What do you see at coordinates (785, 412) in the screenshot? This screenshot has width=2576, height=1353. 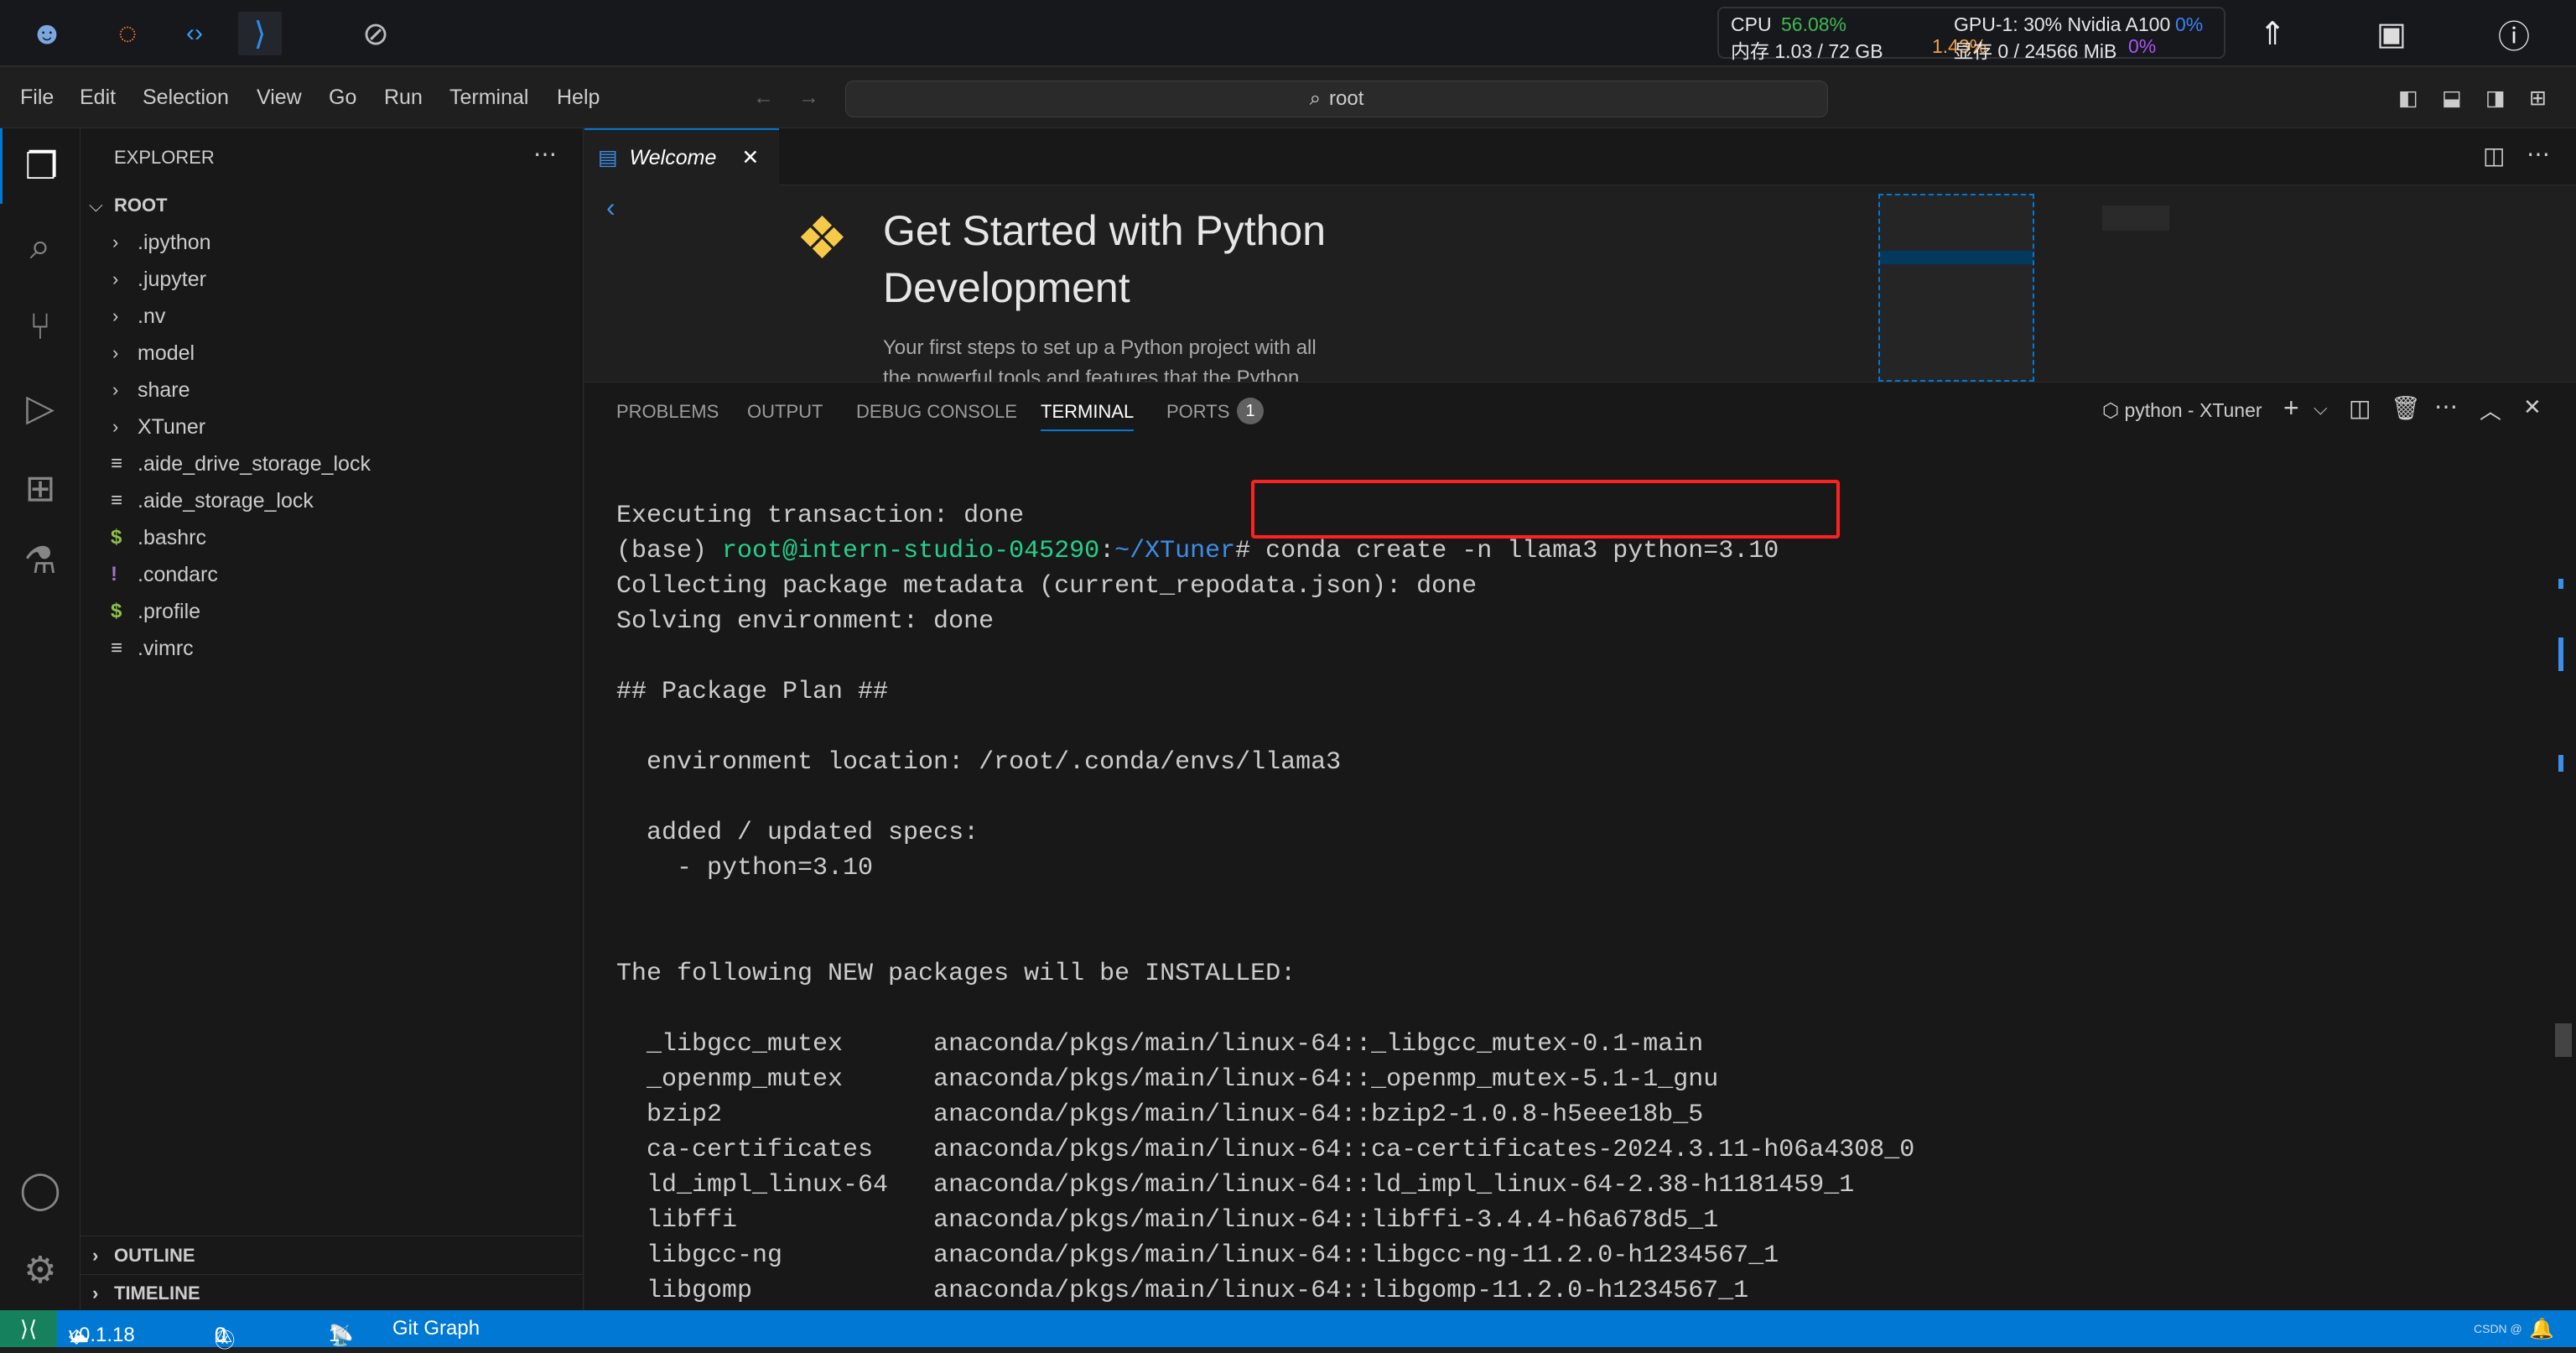 I see `tab-output: OUTPUT` at bounding box center [785, 412].